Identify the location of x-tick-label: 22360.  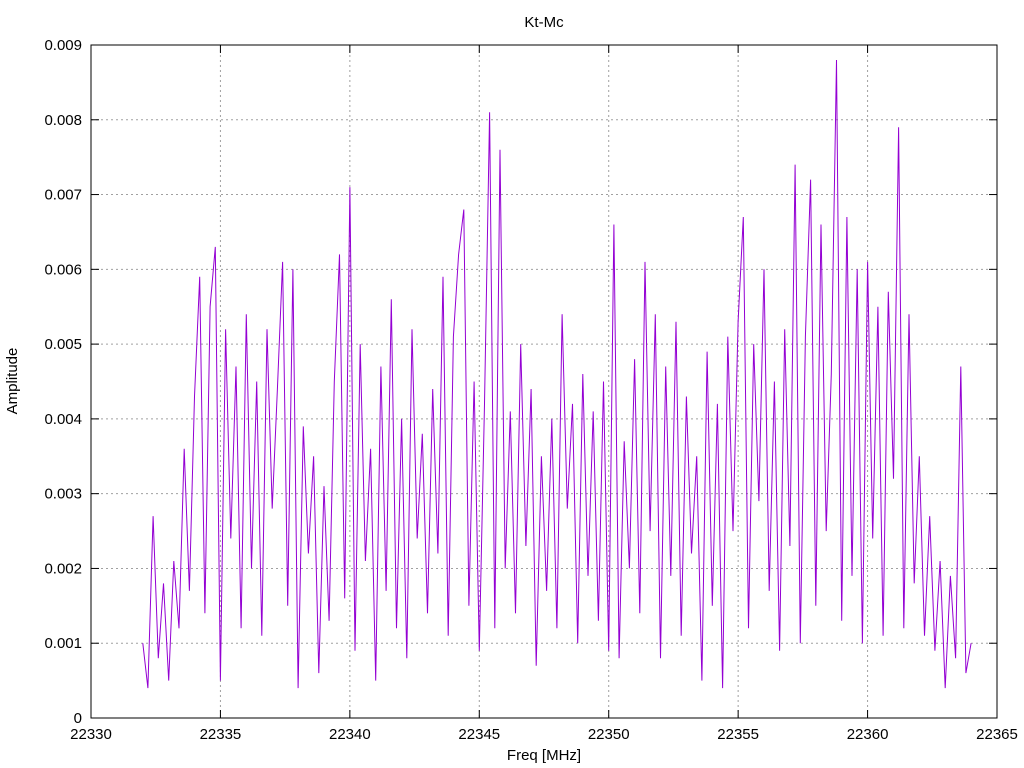
(868, 734).